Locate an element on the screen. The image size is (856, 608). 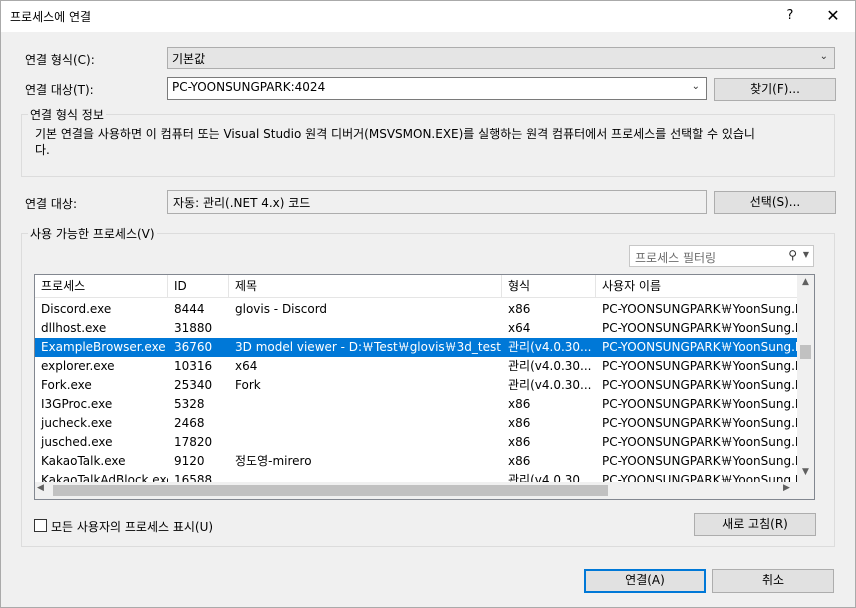
cell-process: jusched.exe is located at coordinates (77, 442).